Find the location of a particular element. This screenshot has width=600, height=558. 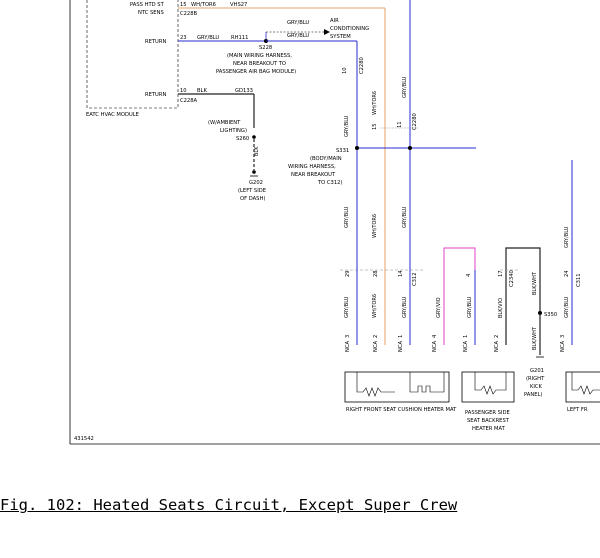

s260-desc-1: (W/AMBIENT is located at coordinates (224, 123).